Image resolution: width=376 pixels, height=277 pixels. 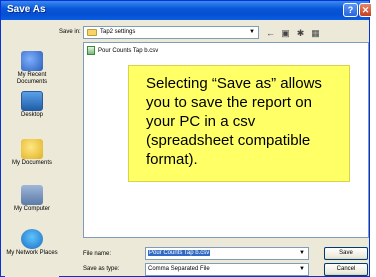 What do you see at coordinates (70, 32) in the screenshot?
I see `save-in-label: Save in:` at bounding box center [70, 32].